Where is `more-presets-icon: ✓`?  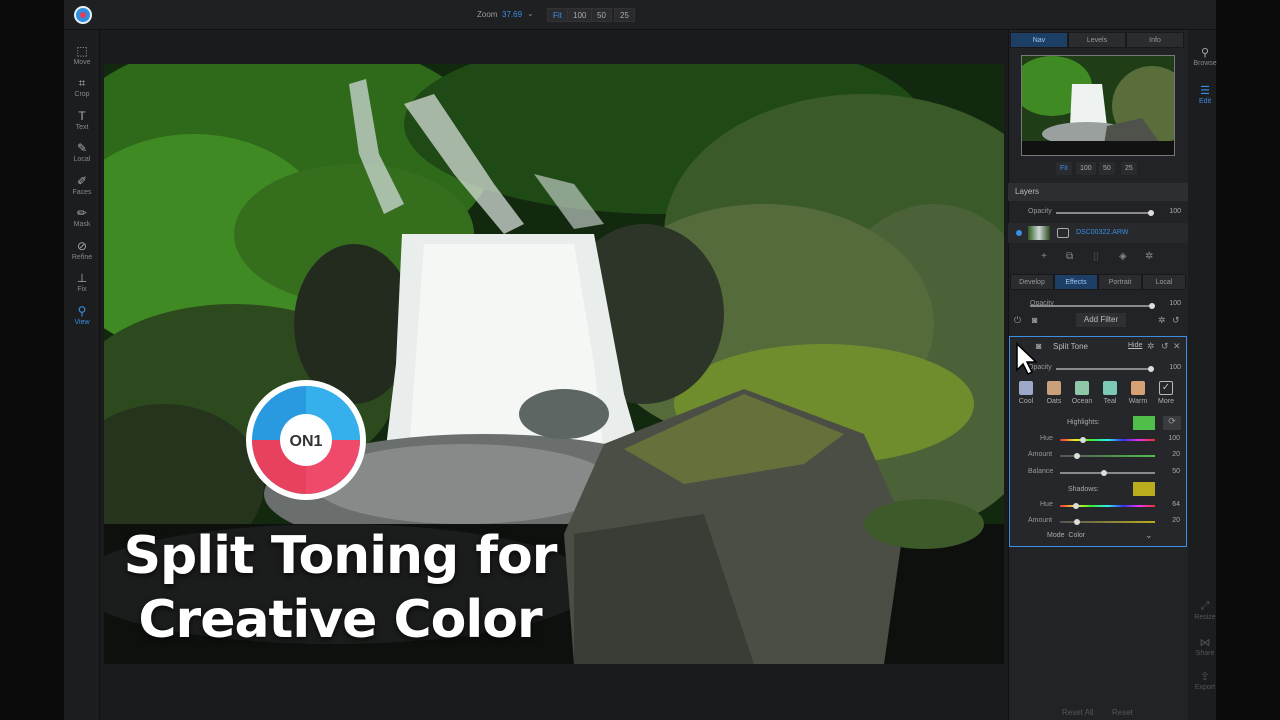 more-presets-icon: ✓ is located at coordinates (1166, 388).